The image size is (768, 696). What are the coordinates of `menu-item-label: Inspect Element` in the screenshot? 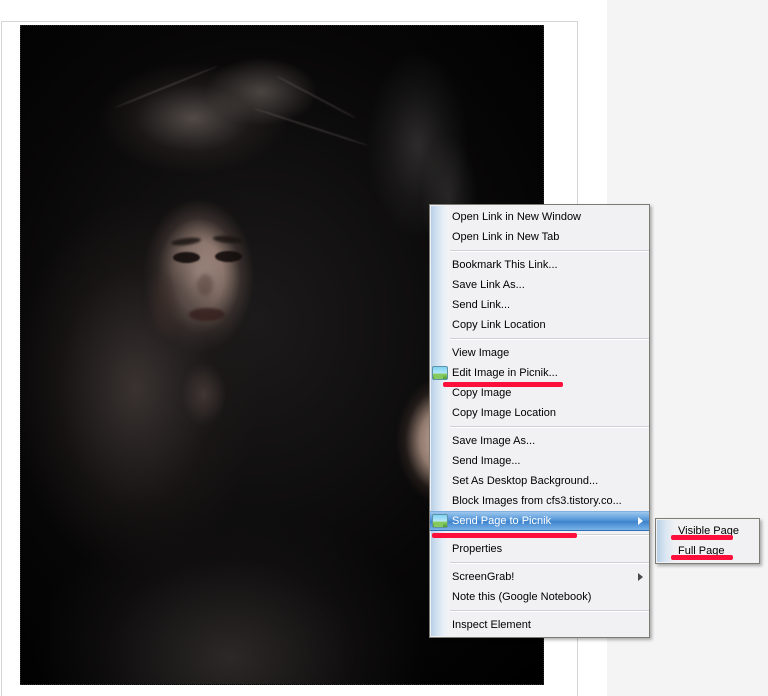 It's located at (491, 625).